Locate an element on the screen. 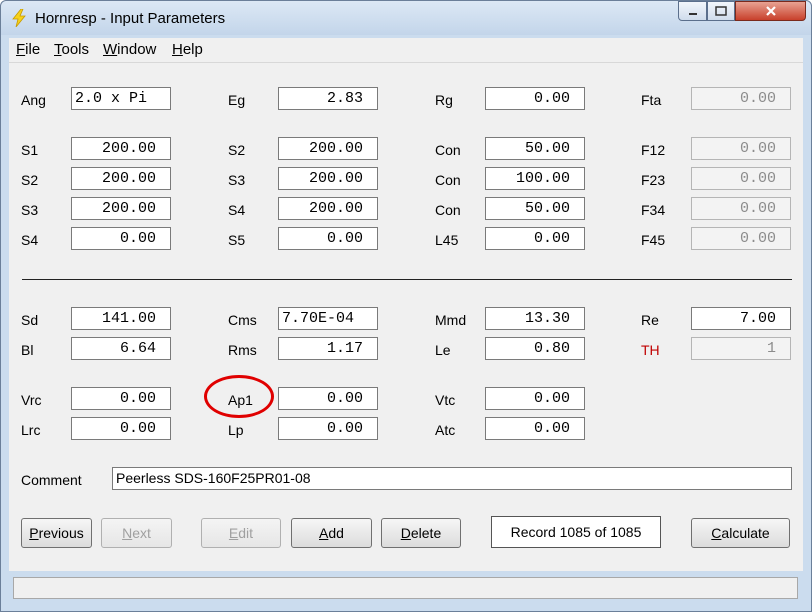  rms-label: Rms is located at coordinates (242, 350).